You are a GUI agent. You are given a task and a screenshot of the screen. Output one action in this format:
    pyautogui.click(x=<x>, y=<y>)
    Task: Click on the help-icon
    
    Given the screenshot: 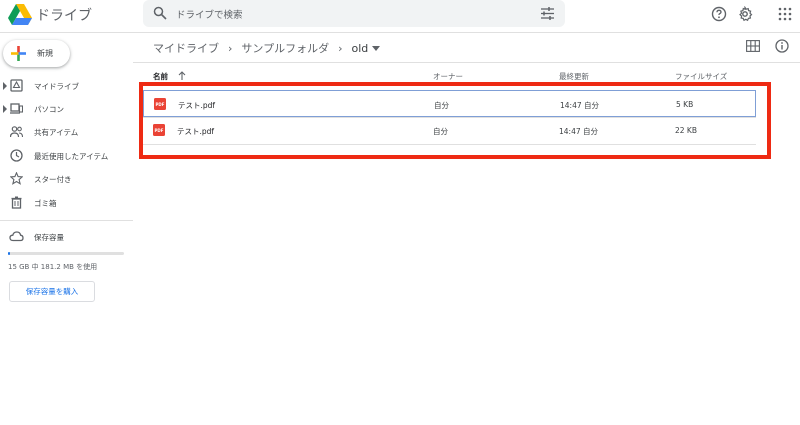 What is the action you would take?
    pyautogui.click(x=719, y=14)
    